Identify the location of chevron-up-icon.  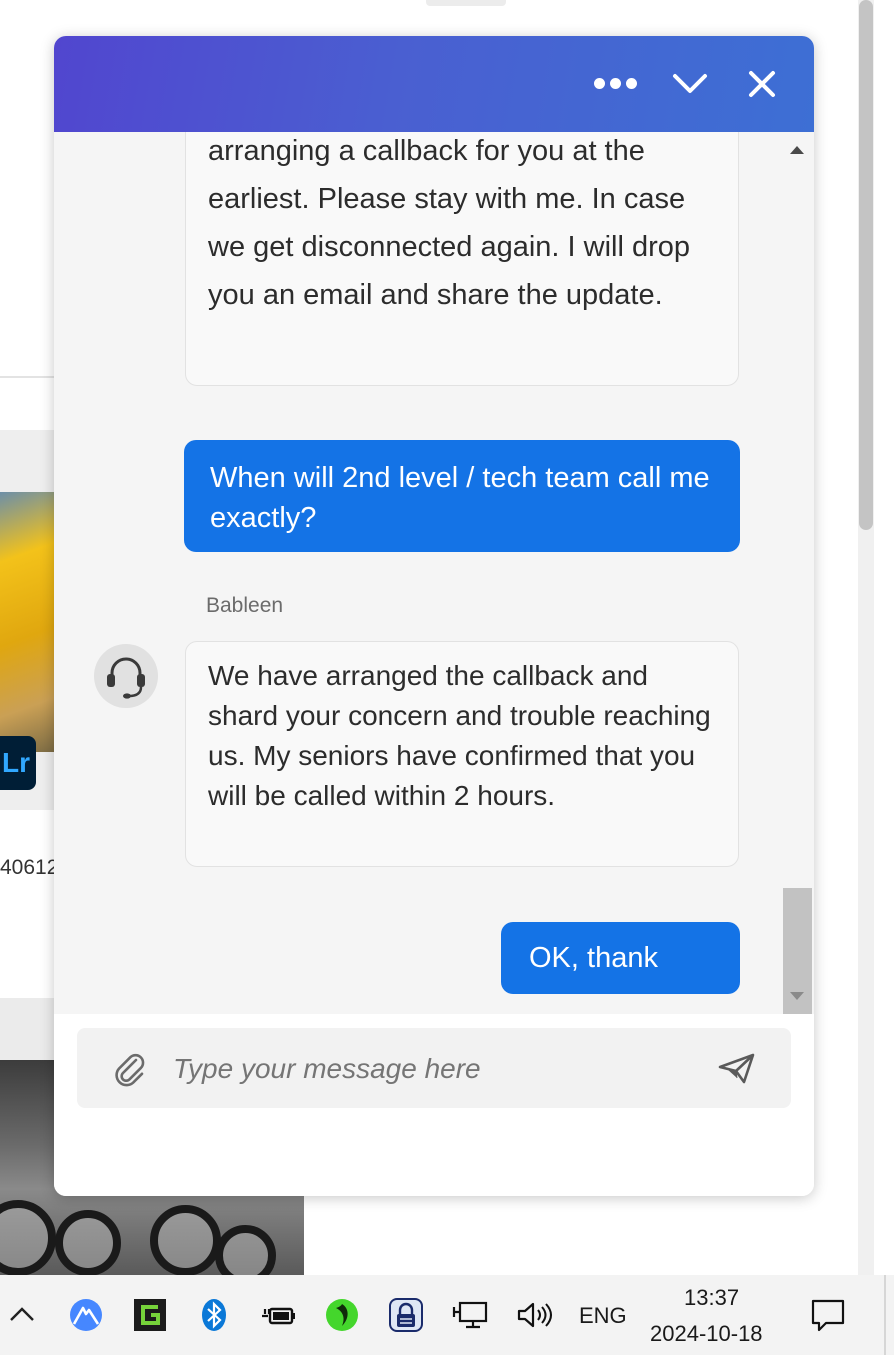
(22, 1314).